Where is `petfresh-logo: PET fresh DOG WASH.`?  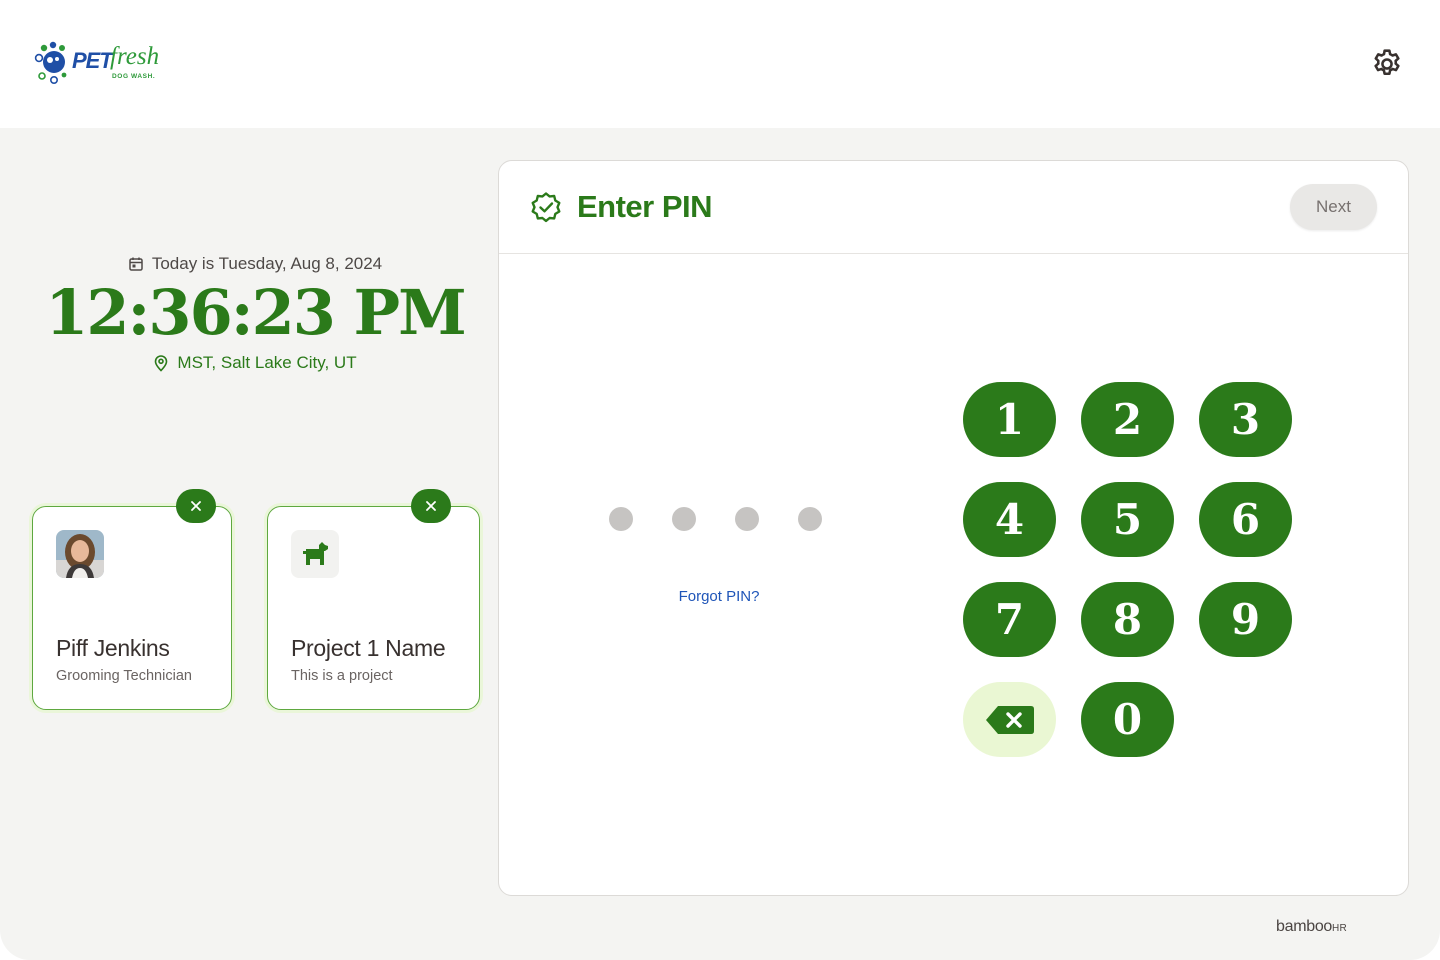 petfresh-logo: PET fresh DOG WASH. is located at coordinates (104, 63).